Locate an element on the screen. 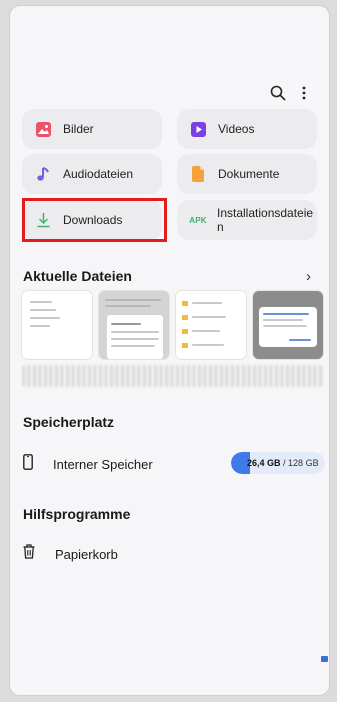 This screenshot has height=702, width=337. more-options-icon is located at coordinates (304, 93).